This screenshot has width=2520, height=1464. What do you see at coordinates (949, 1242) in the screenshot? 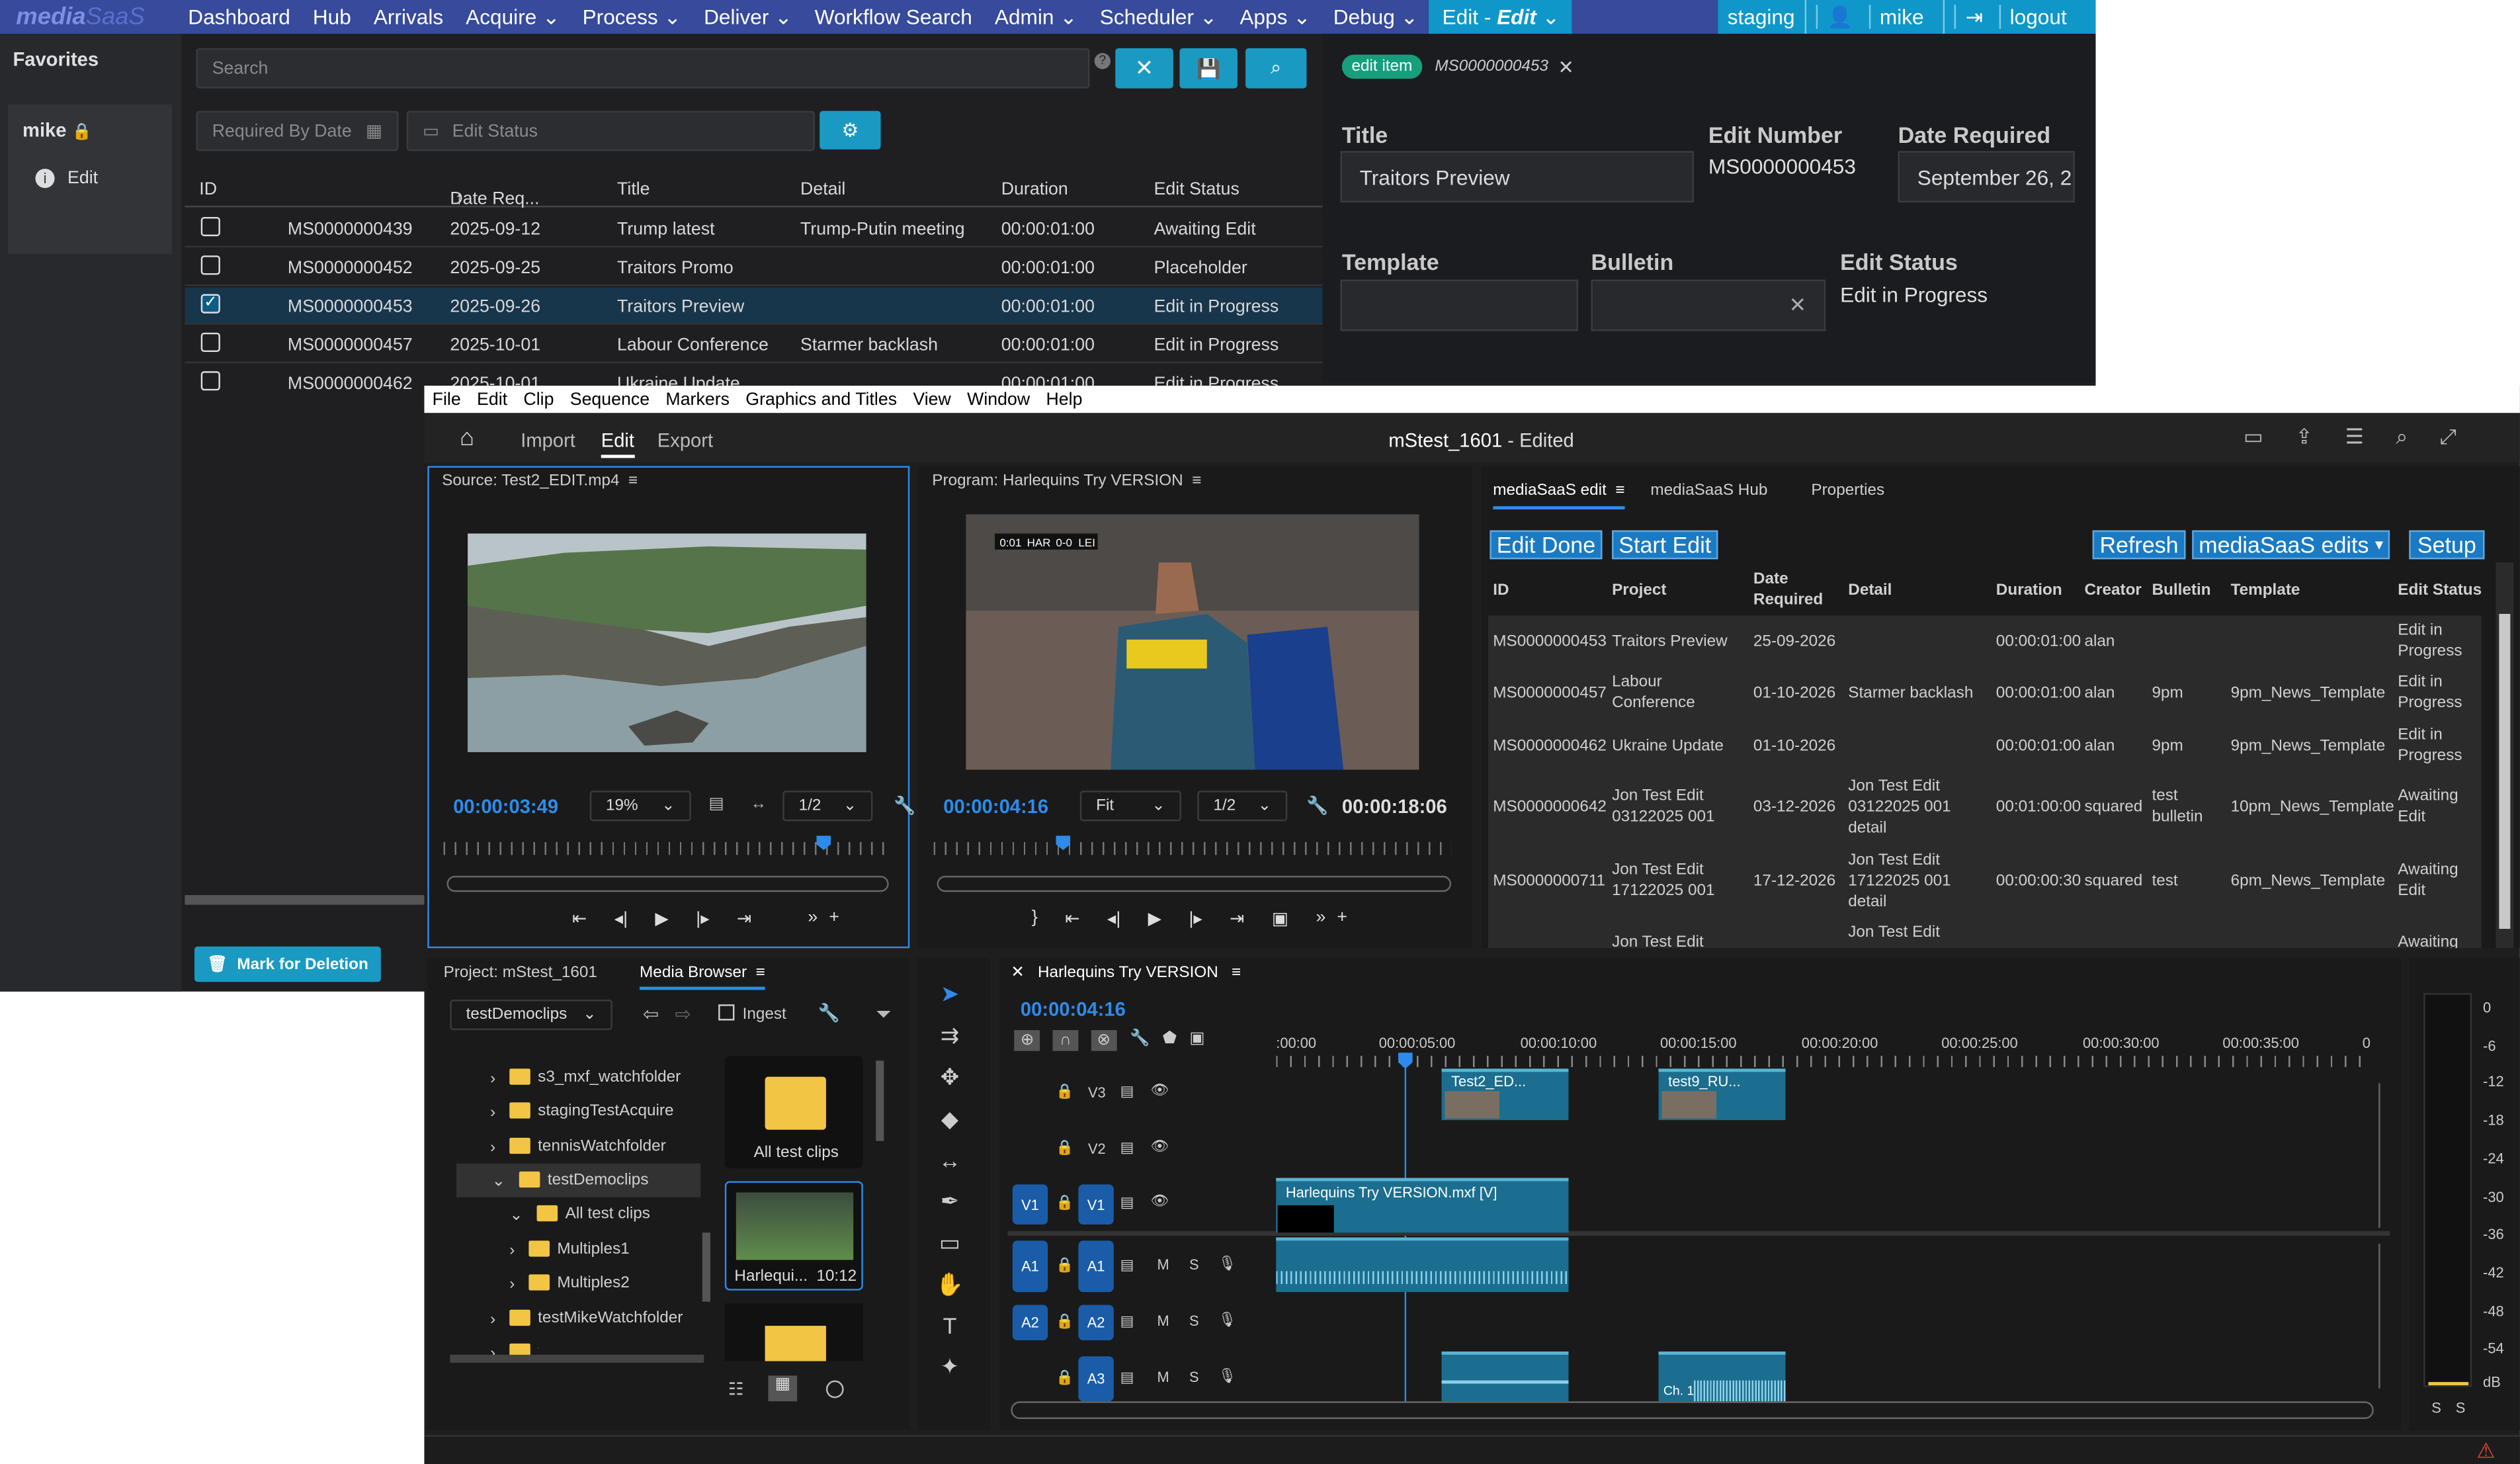
I see `rectangle-icon: ▭` at bounding box center [949, 1242].